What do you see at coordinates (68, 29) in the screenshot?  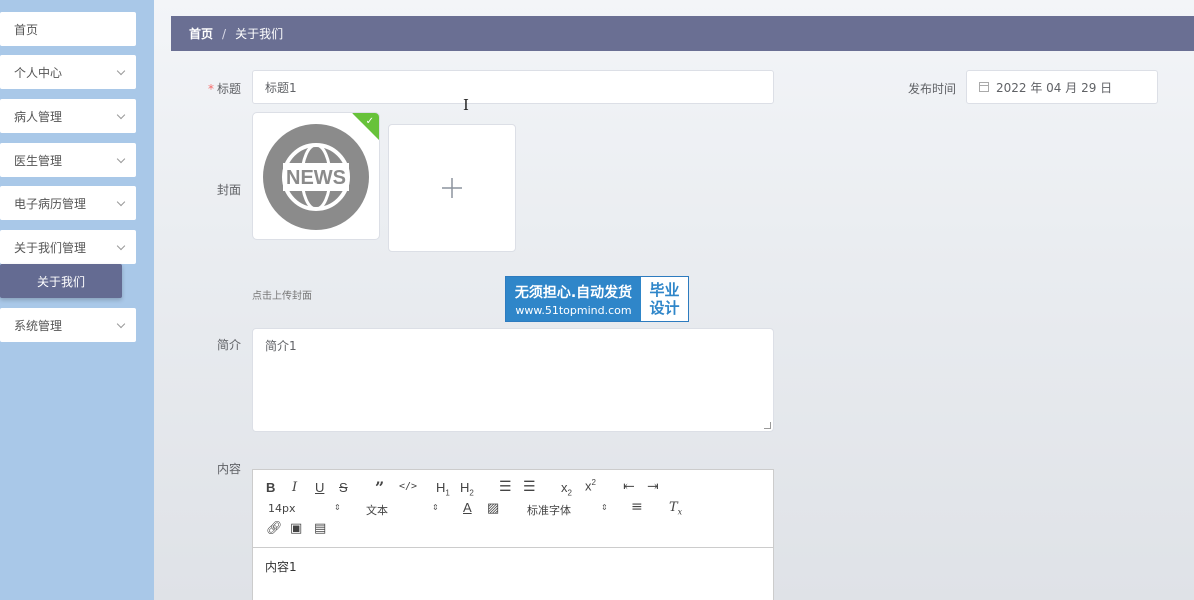 I see `sidebar-item-home: 首页` at bounding box center [68, 29].